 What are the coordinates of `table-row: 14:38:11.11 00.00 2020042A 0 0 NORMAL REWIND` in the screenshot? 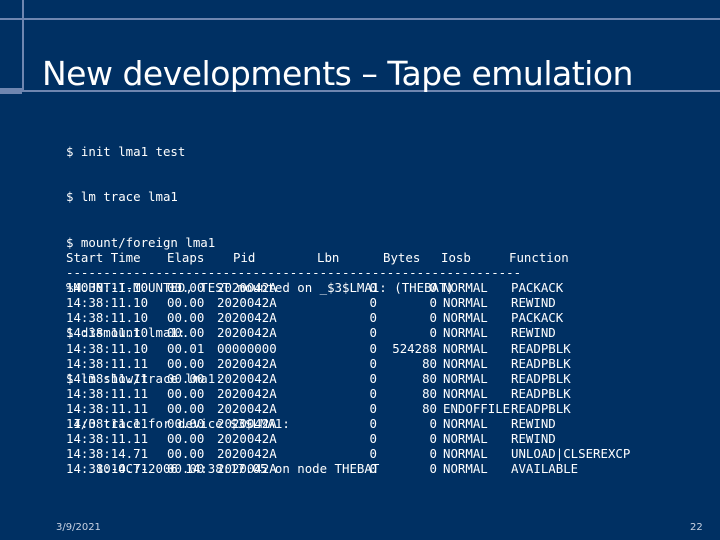 It's located at (363, 423).